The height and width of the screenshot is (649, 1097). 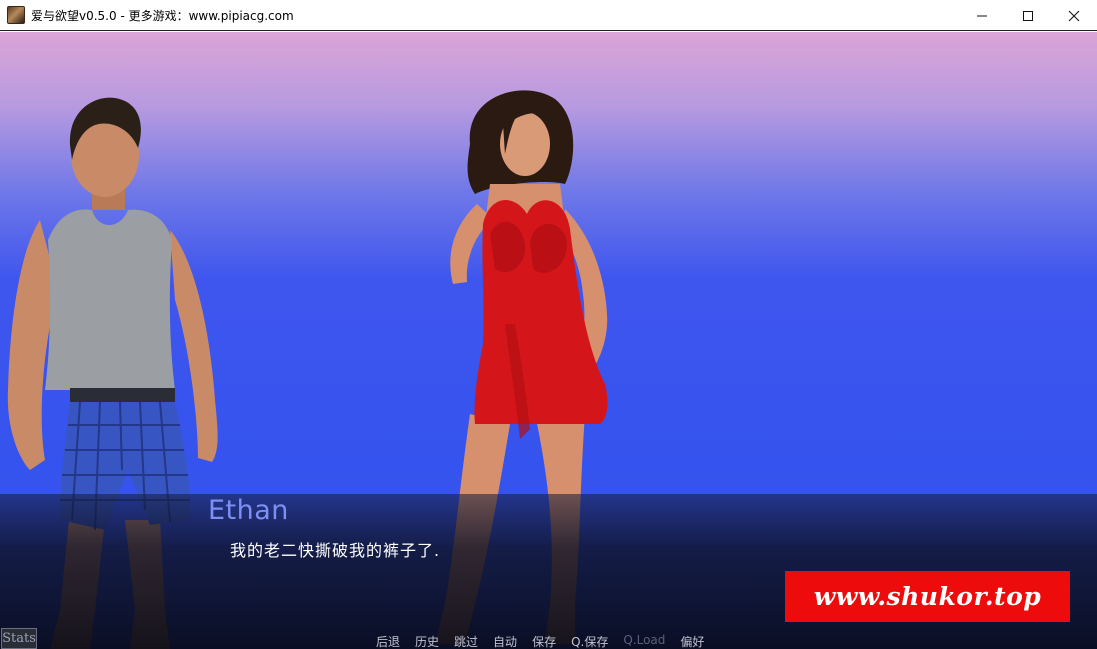 I want to click on quick-menu-skip: 跳过, so click(x=466, y=641).